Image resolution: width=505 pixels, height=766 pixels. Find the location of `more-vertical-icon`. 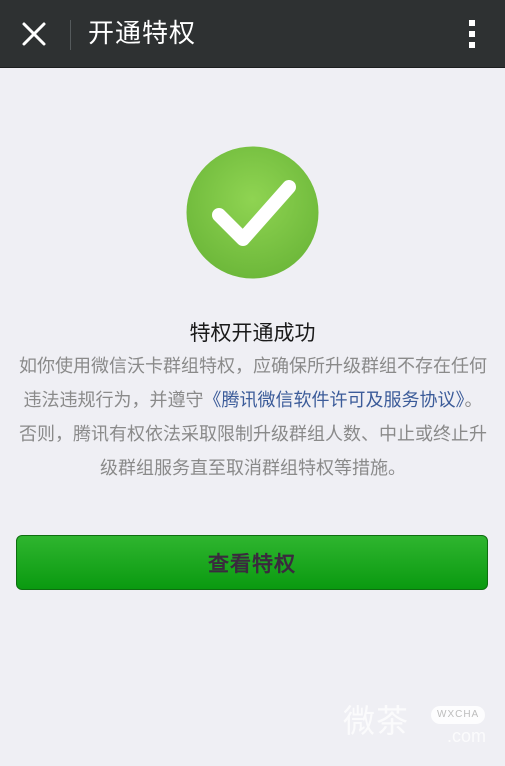

more-vertical-icon is located at coordinates (472, 34).